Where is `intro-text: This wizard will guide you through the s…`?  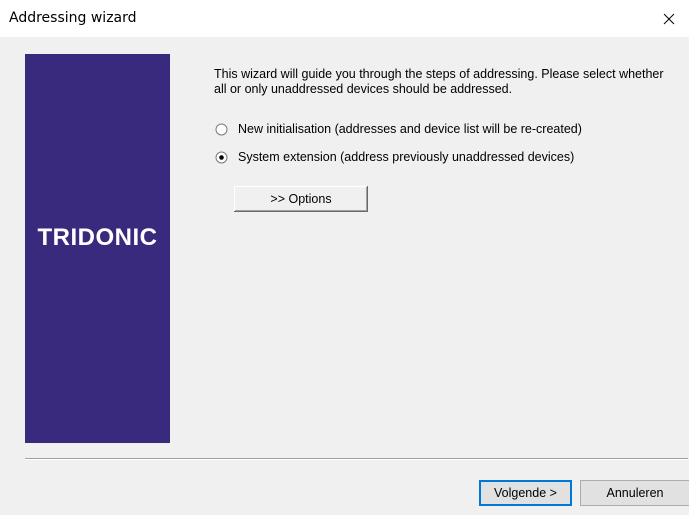 intro-text: This wizard will guide you through the s… is located at coordinates (439, 81).